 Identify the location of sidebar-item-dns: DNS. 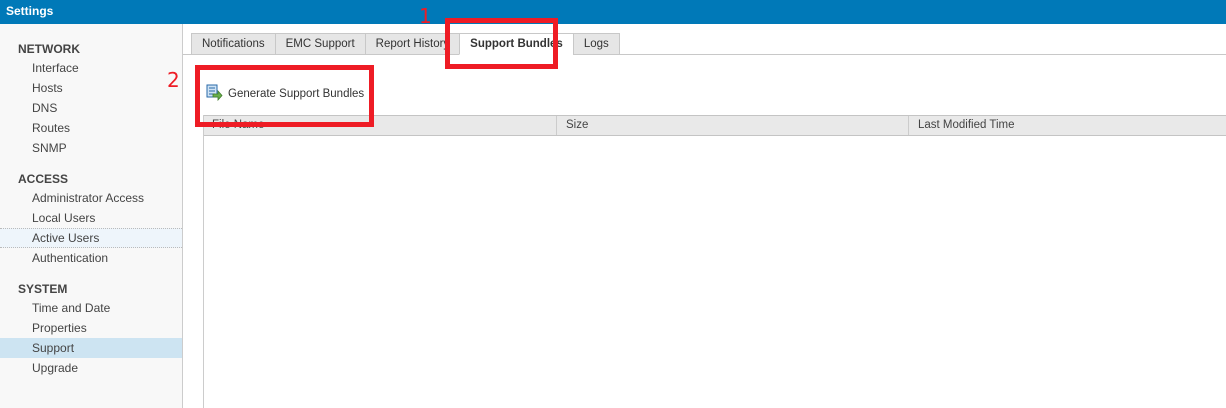
(91, 108).